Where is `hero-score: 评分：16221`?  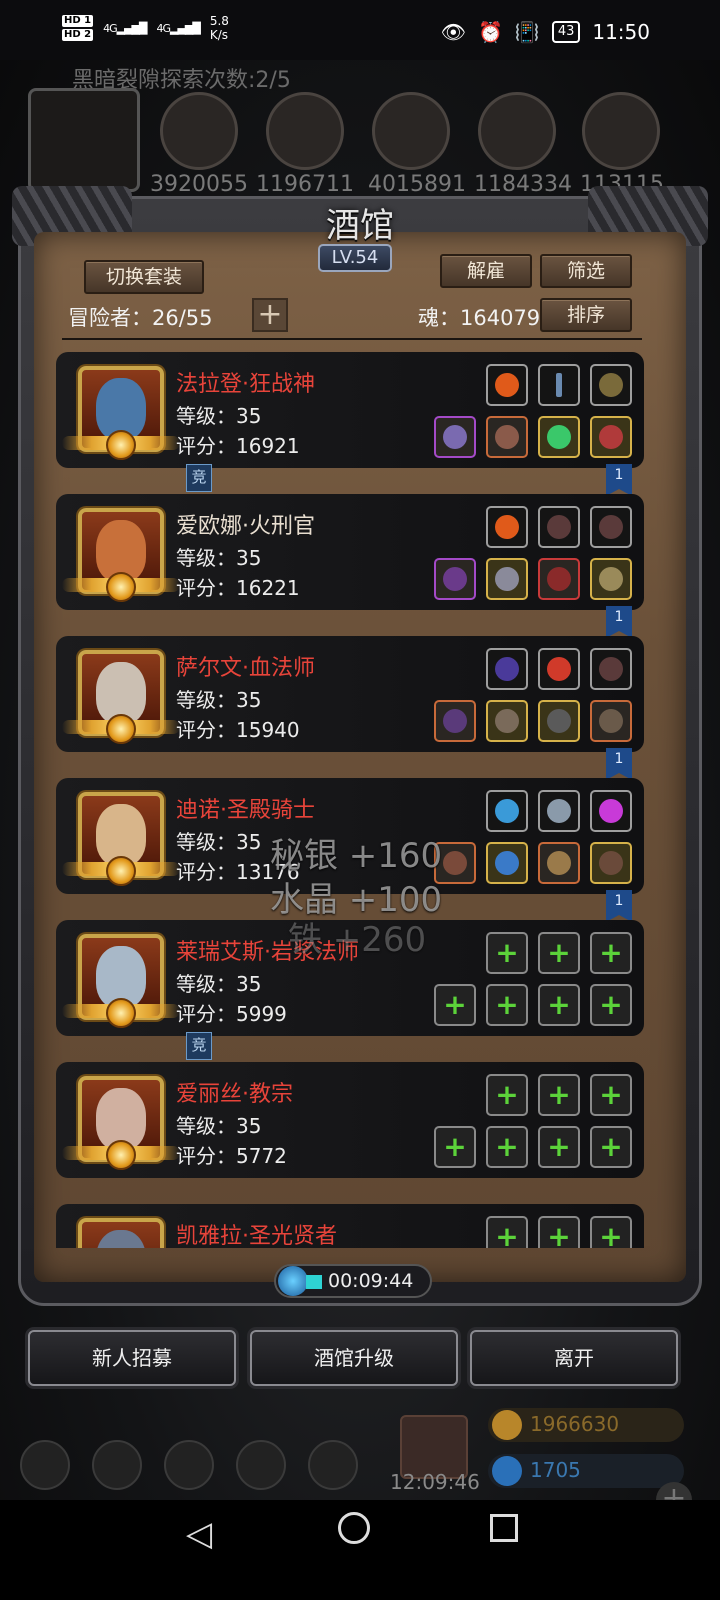 hero-score: 评分：16221 is located at coordinates (238, 588).